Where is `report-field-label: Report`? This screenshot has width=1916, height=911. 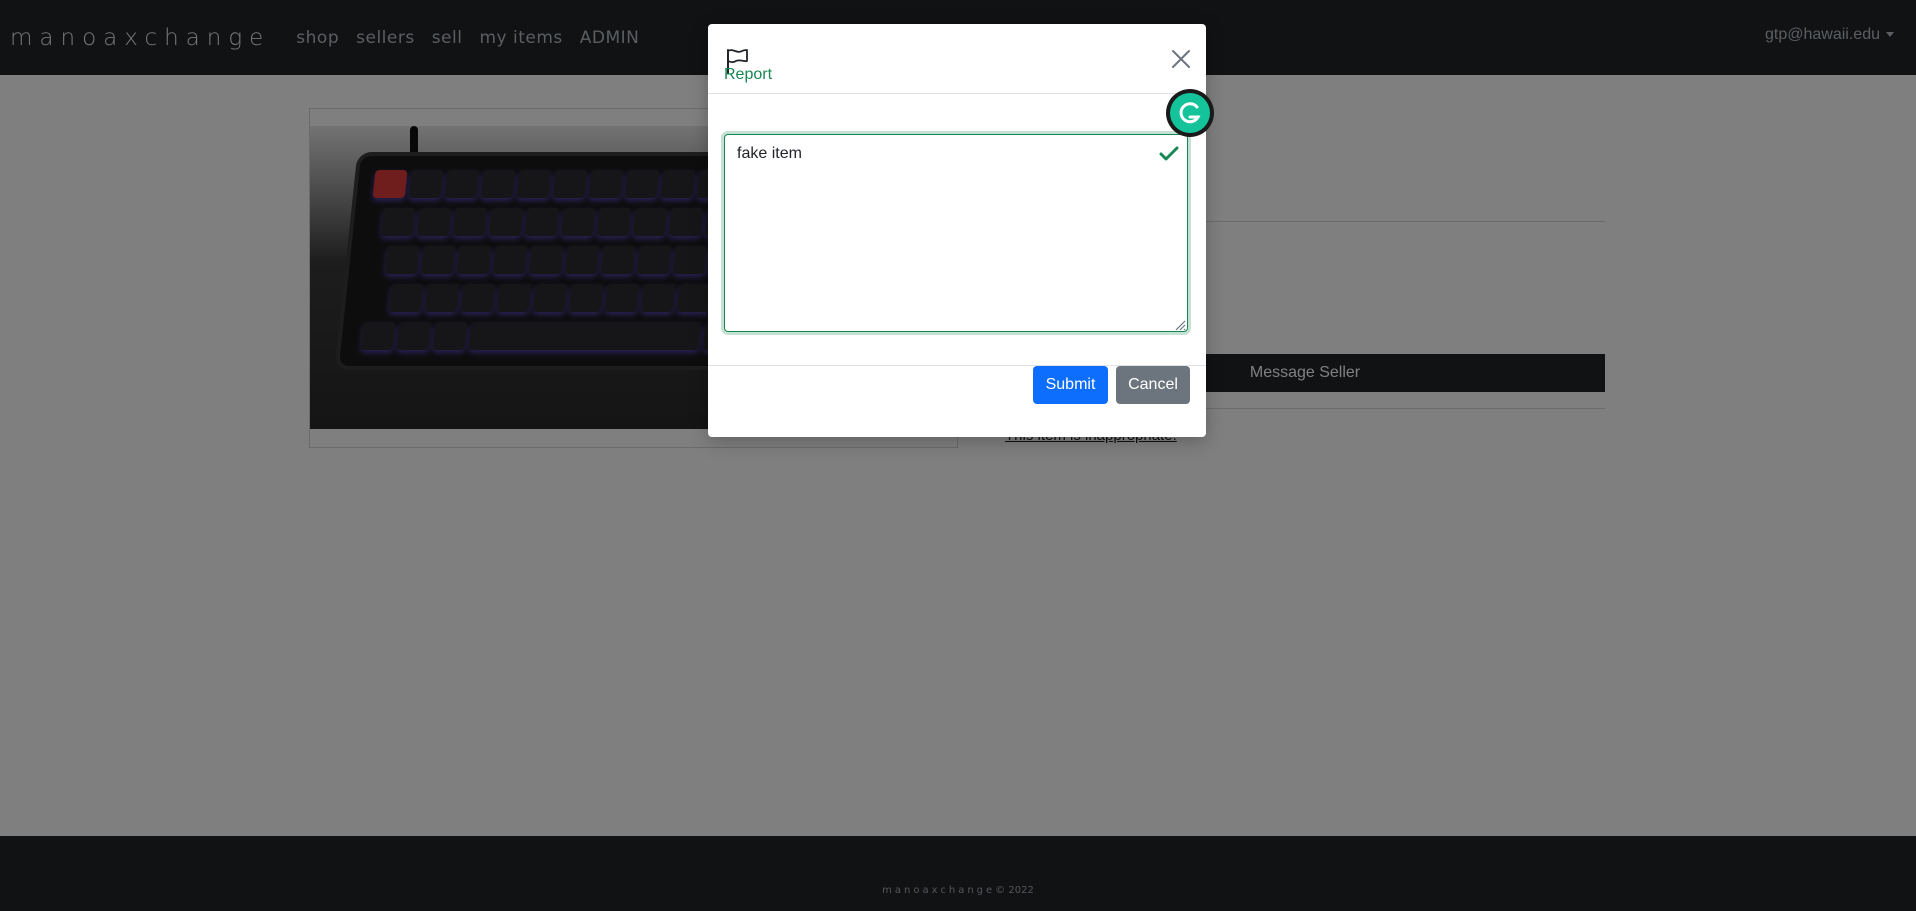
report-field-label: Report is located at coordinates (748, 74).